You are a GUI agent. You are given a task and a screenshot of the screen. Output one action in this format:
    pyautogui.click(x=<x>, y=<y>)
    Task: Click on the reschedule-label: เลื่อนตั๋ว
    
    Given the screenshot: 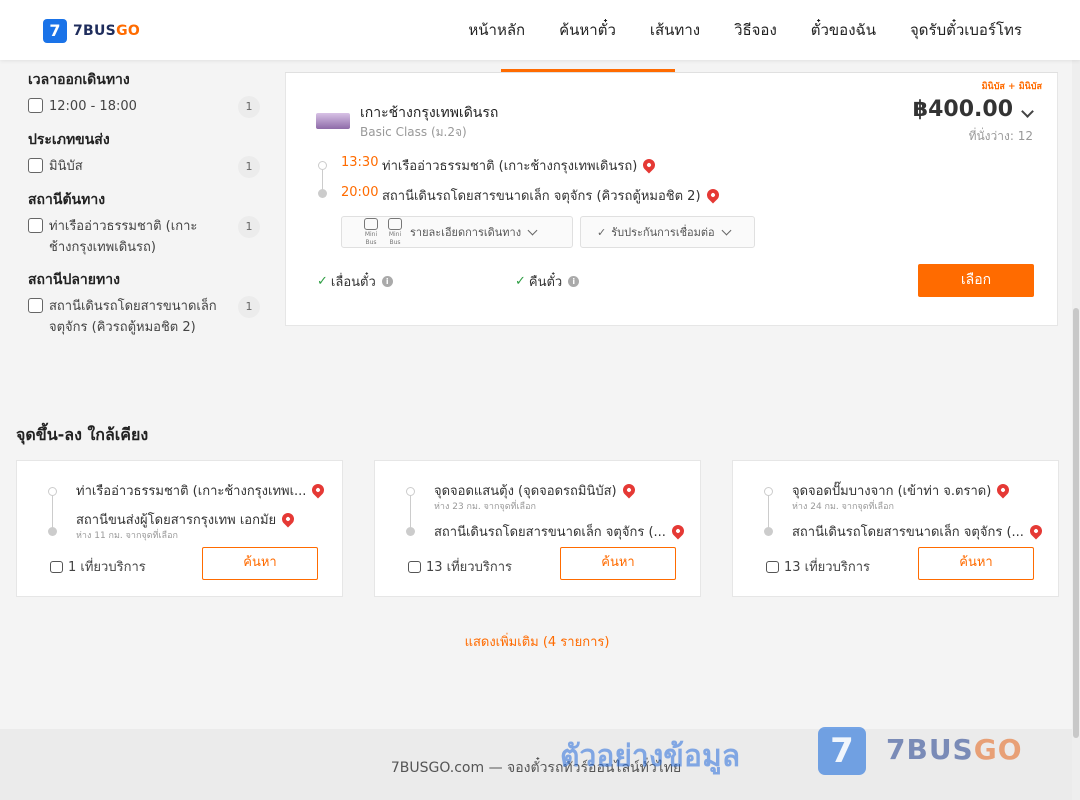 What is the action you would take?
    pyautogui.click(x=353, y=282)
    